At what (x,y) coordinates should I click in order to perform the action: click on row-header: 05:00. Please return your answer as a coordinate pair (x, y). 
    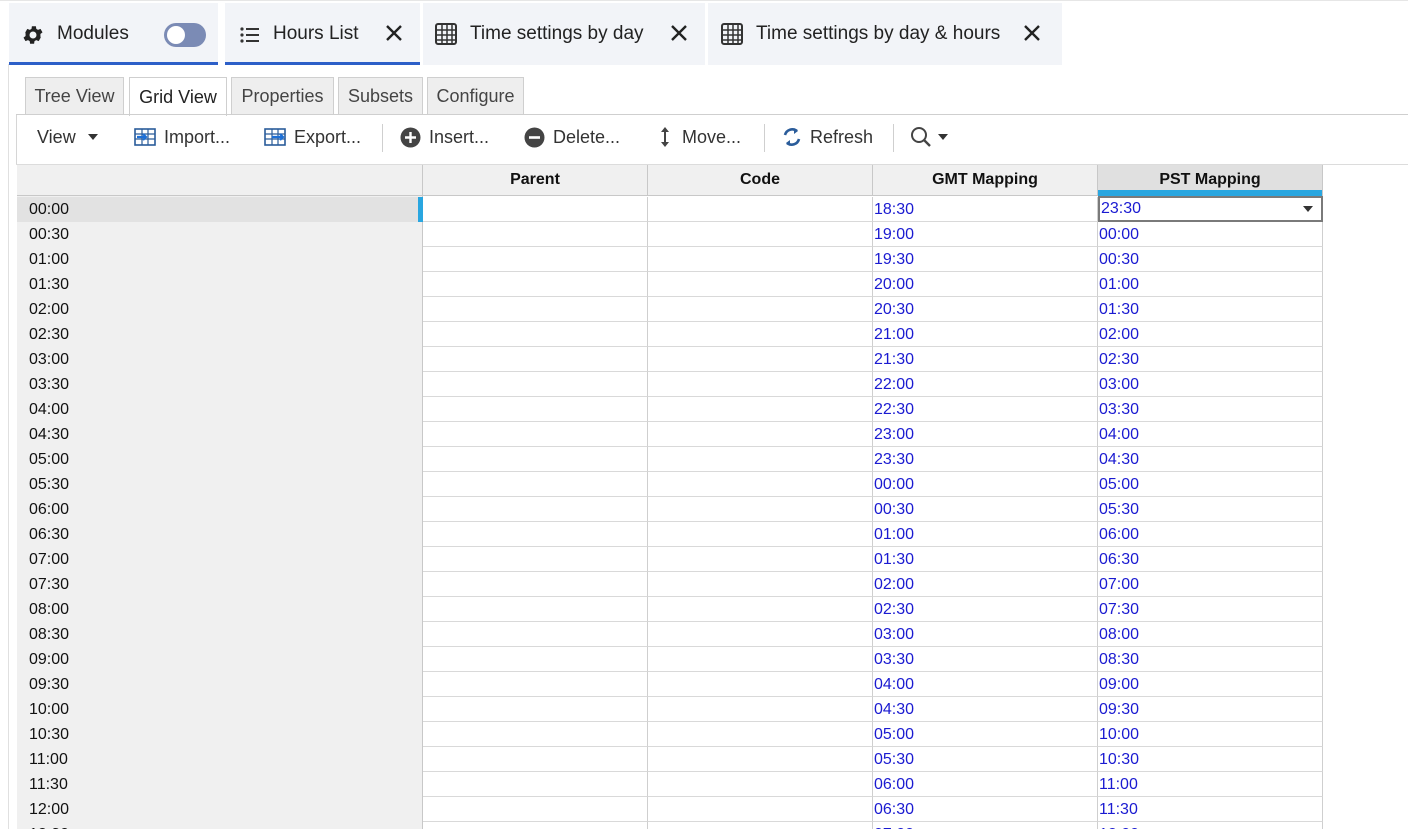
    Looking at the image, I should click on (220, 459).